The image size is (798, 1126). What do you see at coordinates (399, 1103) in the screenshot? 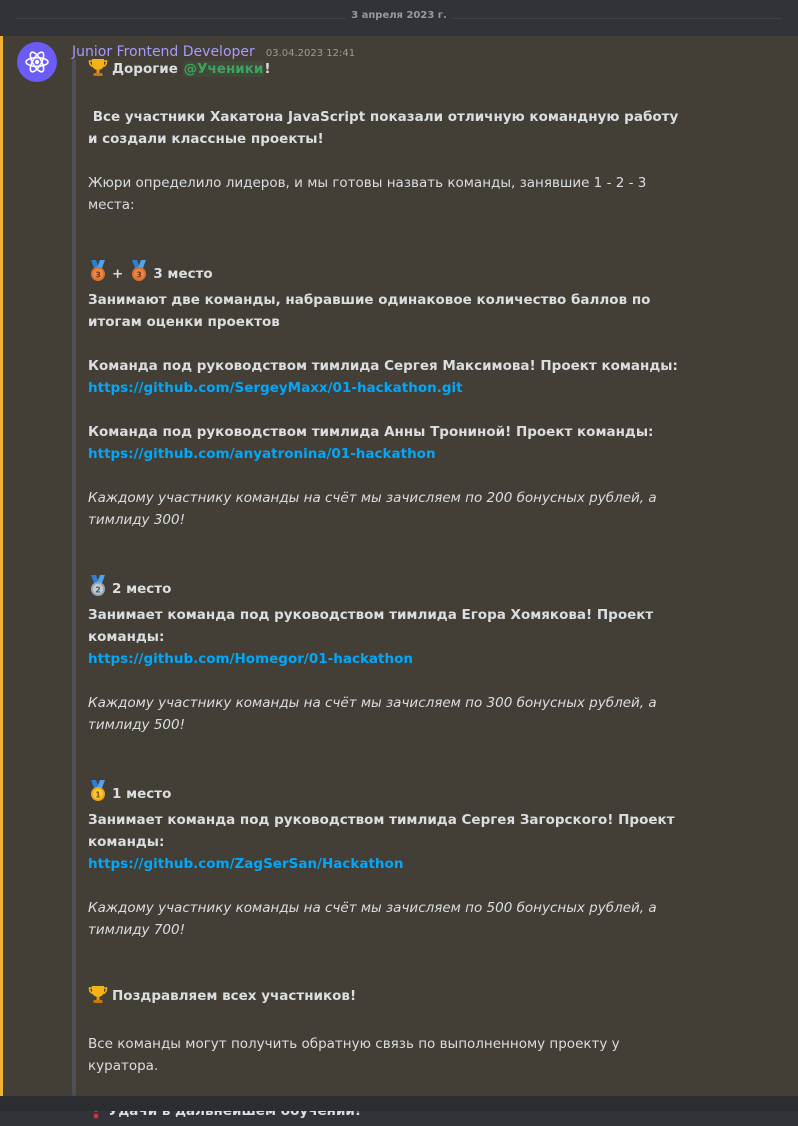
I see `bottom-bar` at bounding box center [399, 1103].